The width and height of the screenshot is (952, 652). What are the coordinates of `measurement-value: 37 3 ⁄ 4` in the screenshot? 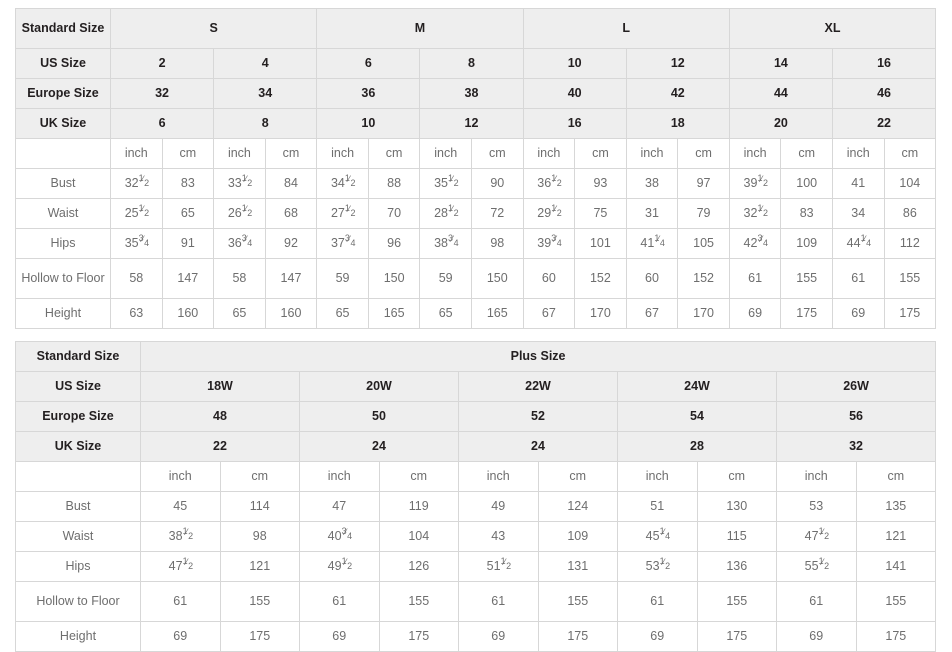 It's located at (342, 243).